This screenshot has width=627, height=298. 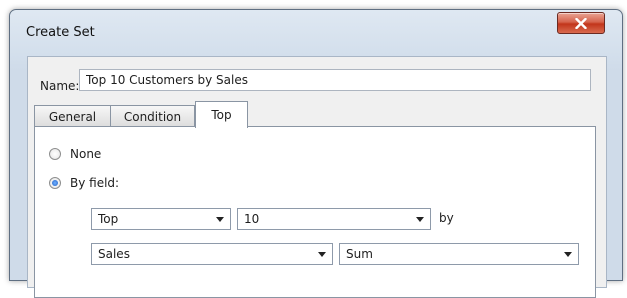 I want to click on direction-select-value: Top, so click(x=108, y=219).